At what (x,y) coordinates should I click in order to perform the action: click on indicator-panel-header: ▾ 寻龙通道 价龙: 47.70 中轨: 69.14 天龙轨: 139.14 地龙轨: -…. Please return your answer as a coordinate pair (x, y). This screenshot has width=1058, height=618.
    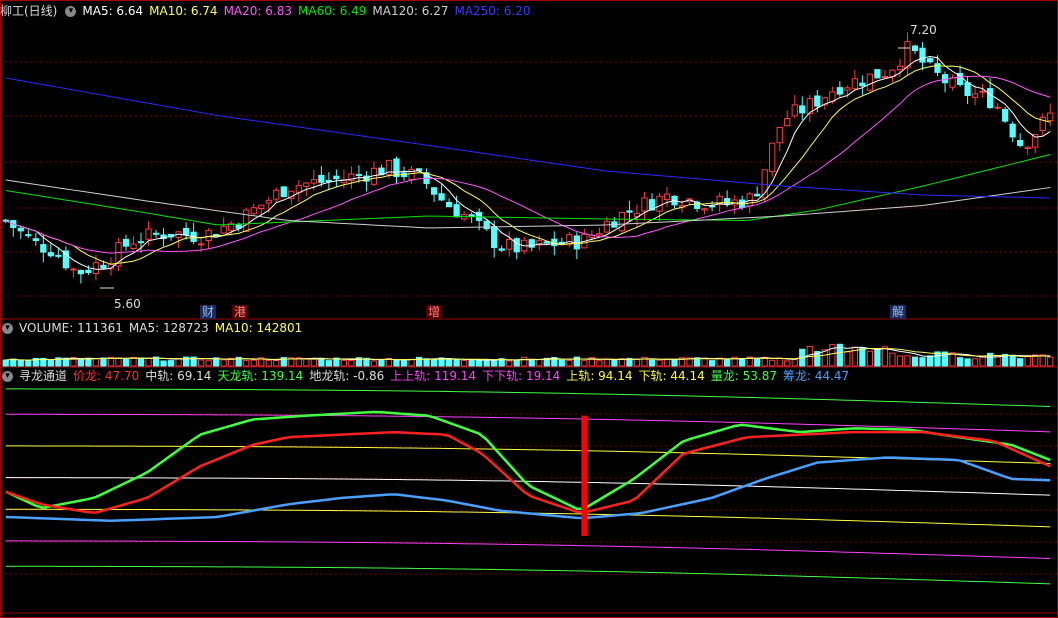
    Looking at the image, I should click on (427, 376).